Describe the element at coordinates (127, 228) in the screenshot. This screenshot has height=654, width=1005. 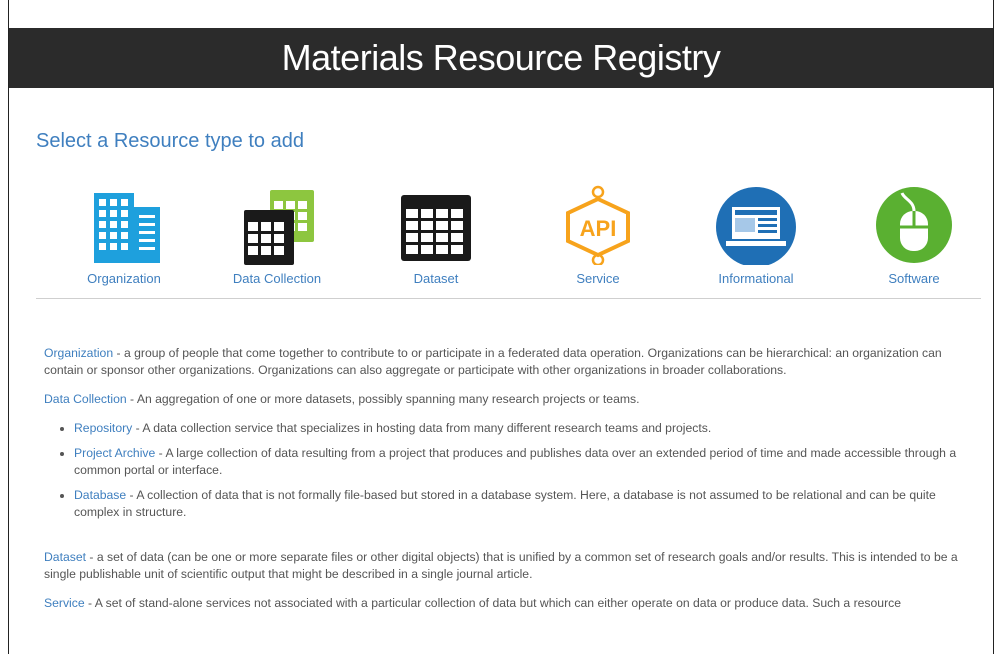
I see `building-icon` at that location.